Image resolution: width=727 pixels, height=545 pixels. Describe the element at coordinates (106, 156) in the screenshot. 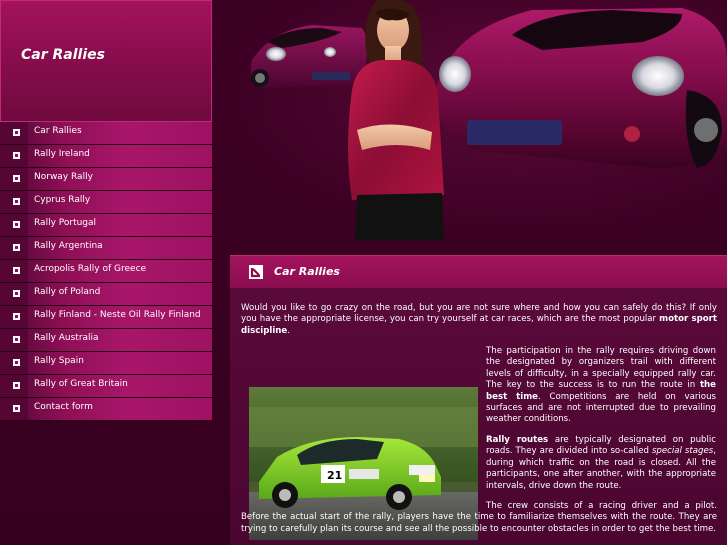

I see `sidebar-item-rally-ireland: Rally Ireland` at that location.